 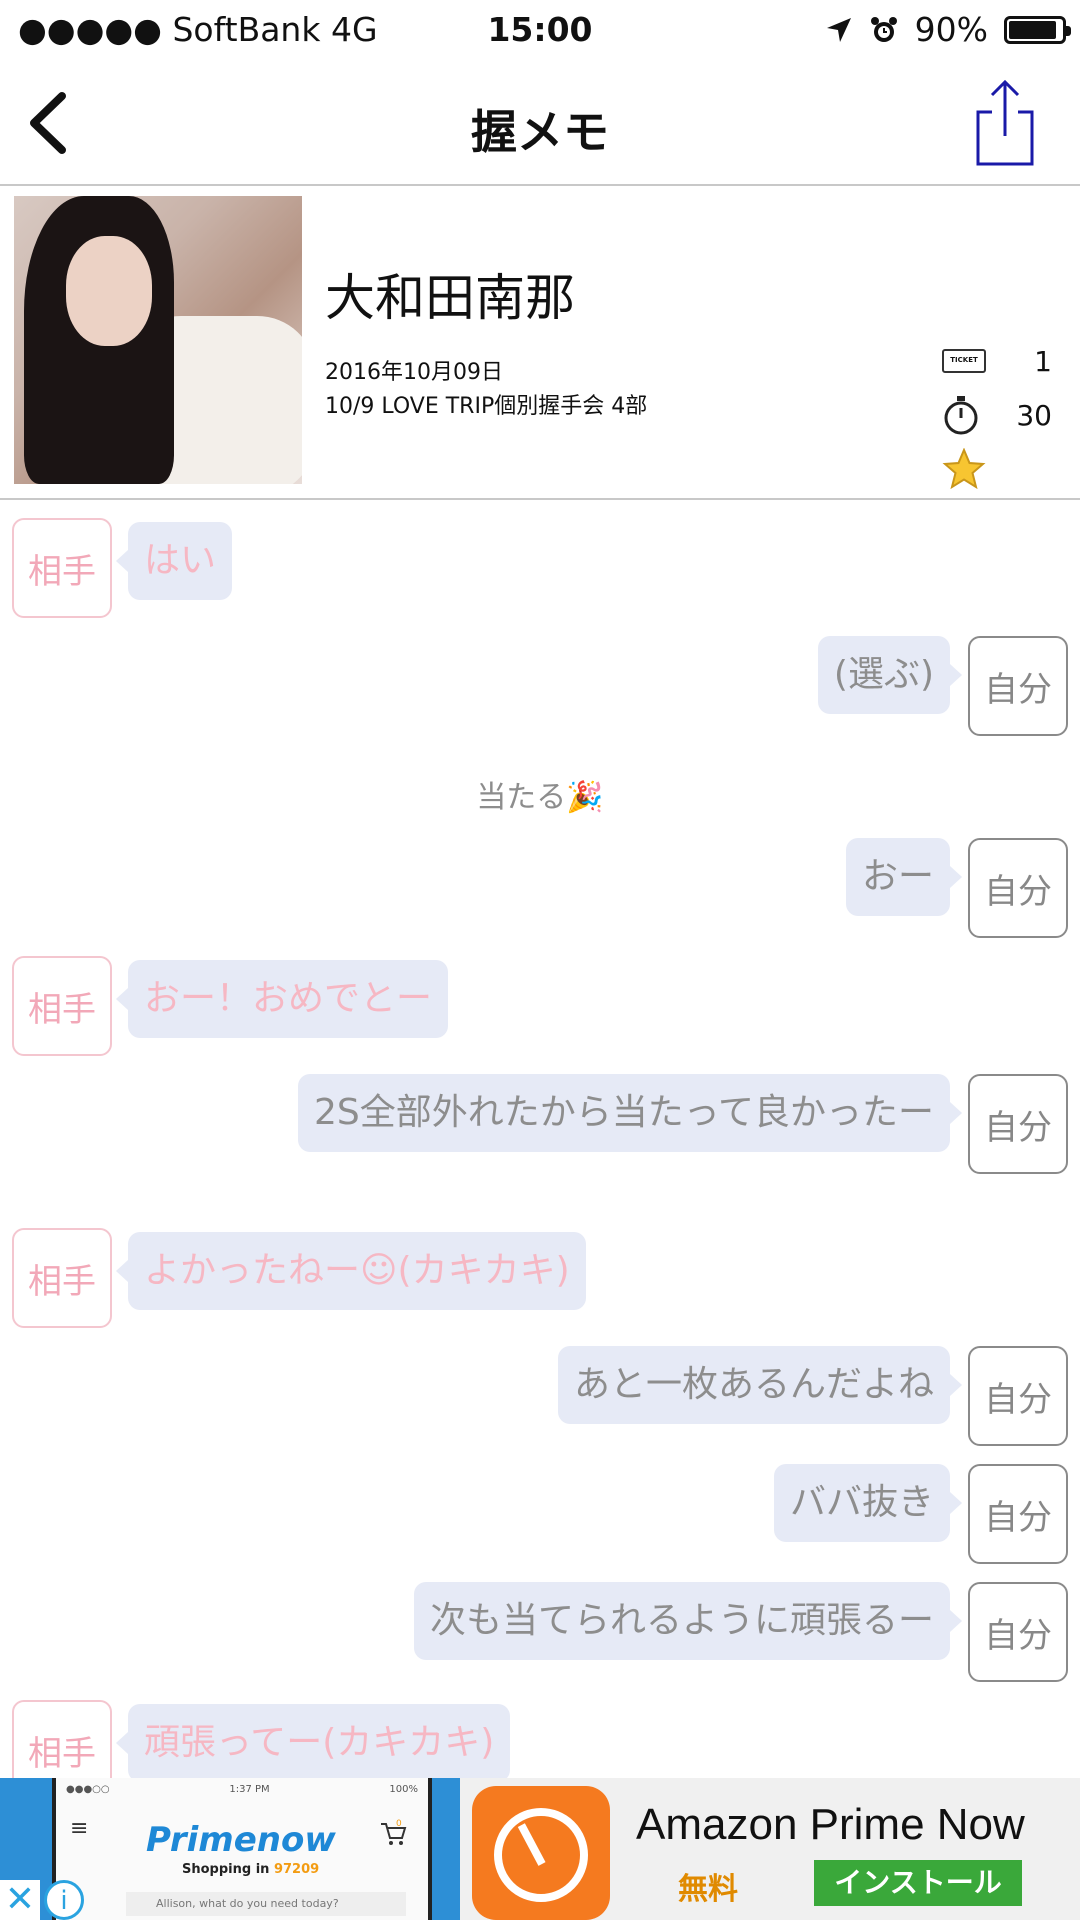 I want to click on profile-photo, so click(x=158, y=340).